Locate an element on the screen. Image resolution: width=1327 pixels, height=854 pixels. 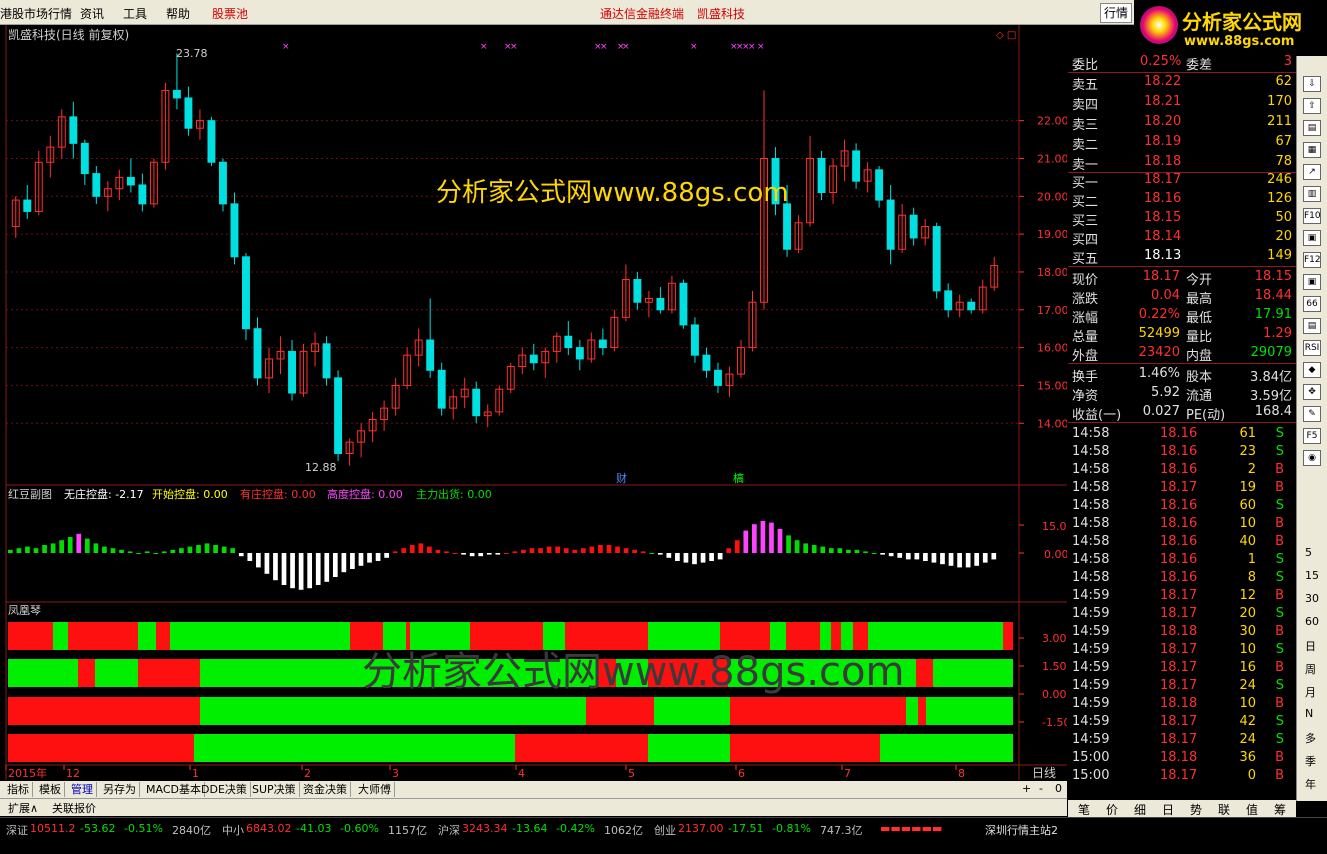
toolbar-icon: 66 is located at coordinates (1312, 304).